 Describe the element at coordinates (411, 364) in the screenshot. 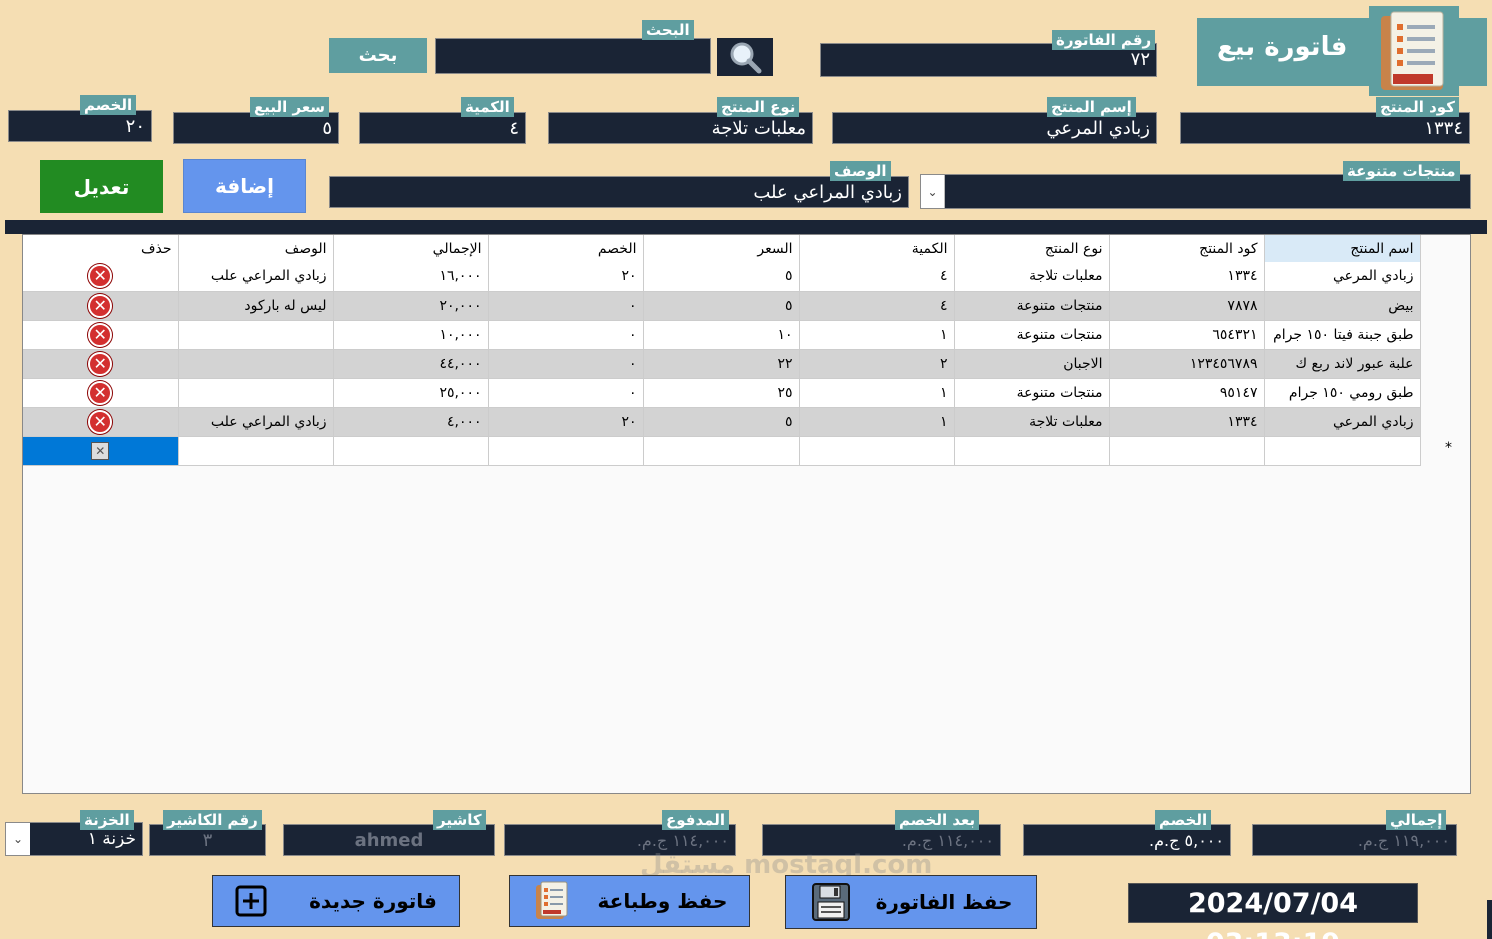

I see `cell-total: ٤٤,٠٠٠` at that location.